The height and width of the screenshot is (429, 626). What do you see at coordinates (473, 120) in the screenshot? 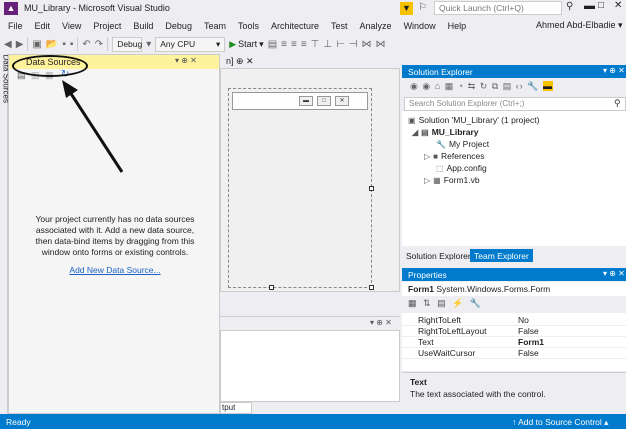
I see `tree-item-solution: ▣ Solution 'MU_Library' (1 project)` at bounding box center [473, 120].